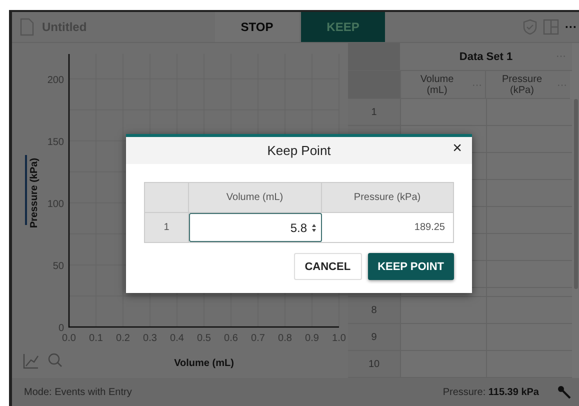 This screenshot has height=406, width=579. What do you see at coordinates (457, 149) in the screenshot?
I see `close-button: ×` at bounding box center [457, 149].